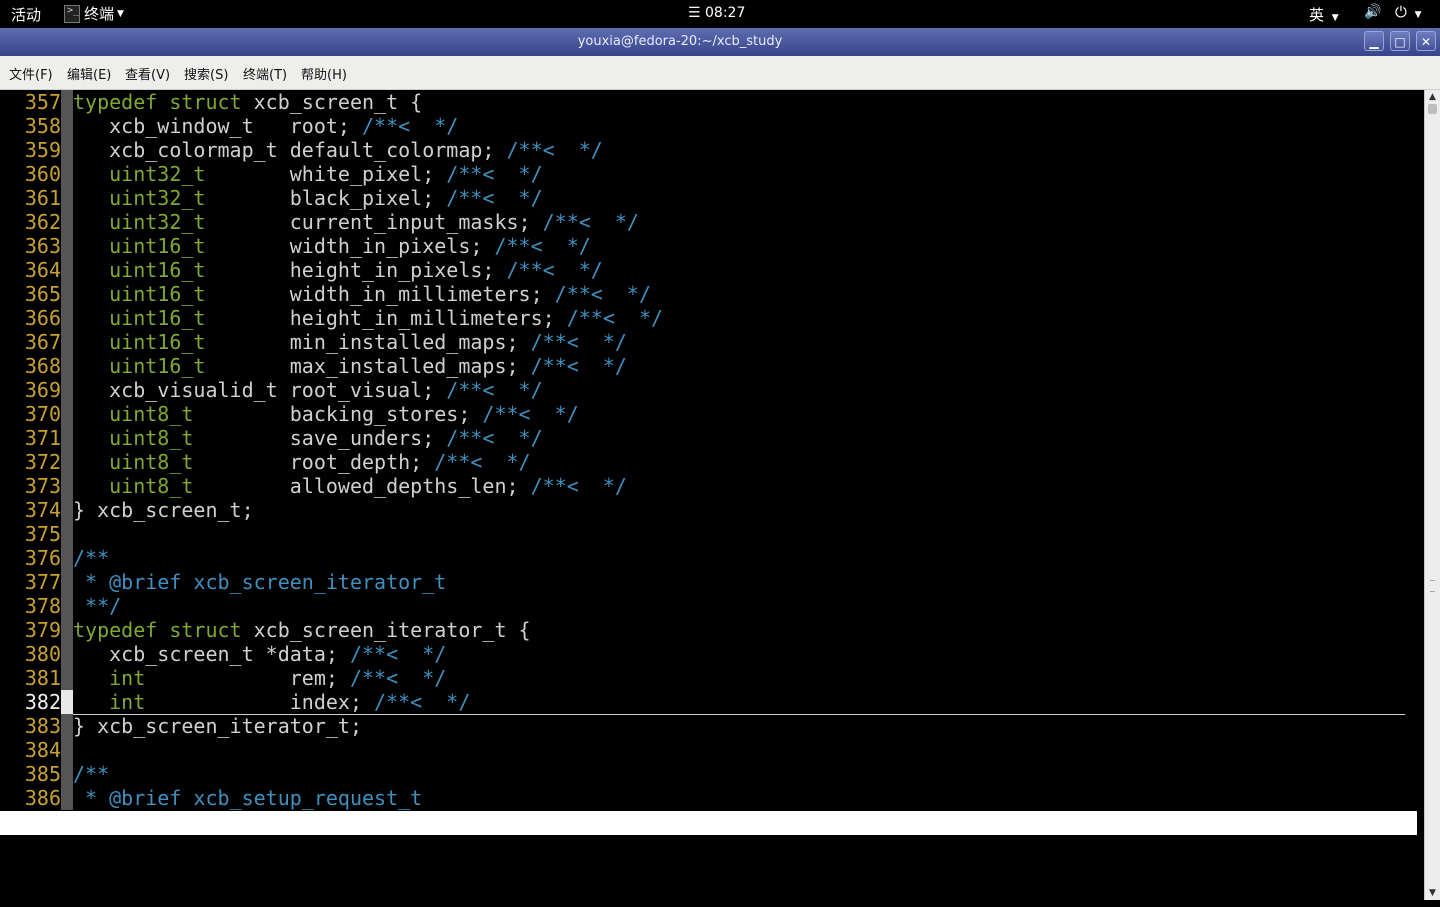 The image size is (1440, 907). Describe the element at coordinates (42, 270) in the screenshot. I see `line-number: 364` at that location.